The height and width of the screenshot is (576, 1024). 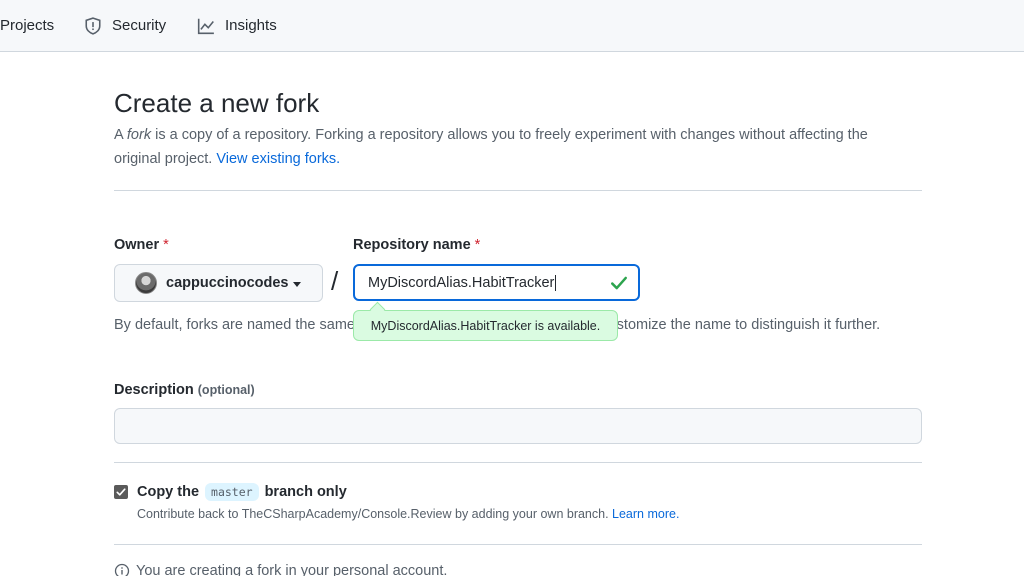 What do you see at coordinates (166, 245) in the screenshot?
I see `owner-required-marker: *` at bounding box center [166, 245].